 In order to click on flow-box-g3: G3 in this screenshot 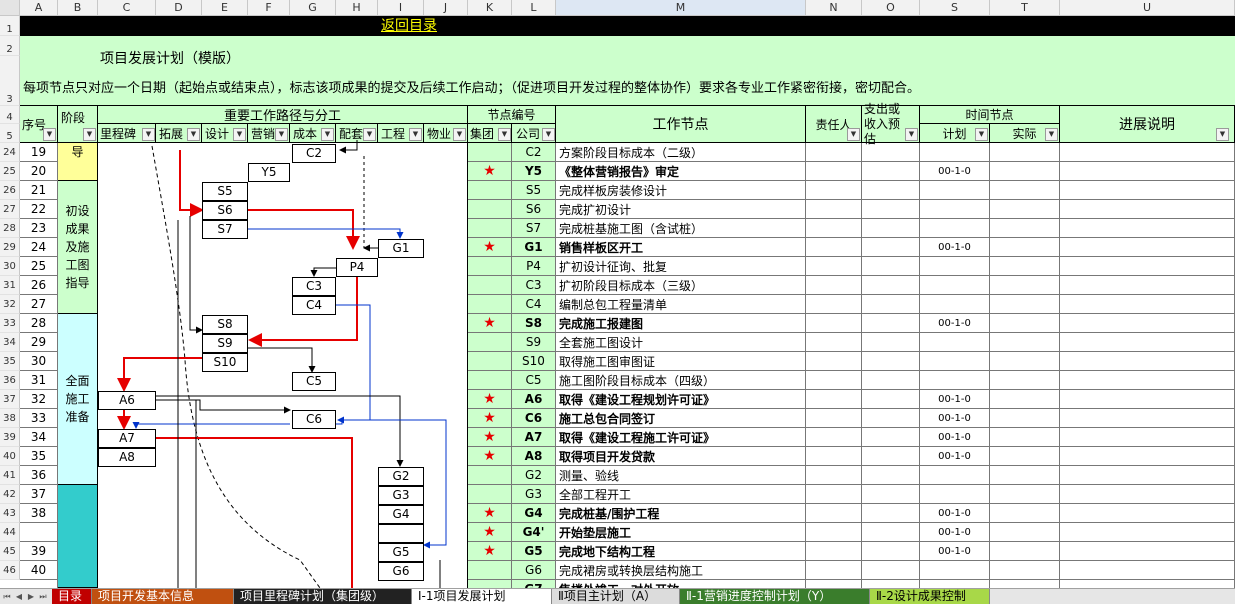, I will do `click(401, 495)`.